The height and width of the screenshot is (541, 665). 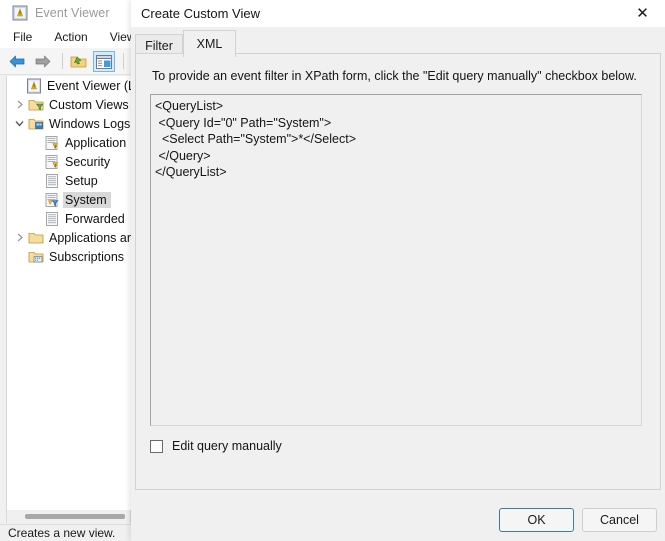 I want to click on dialog-titlebar: Create Custom View ✕, so click(x=398, y=13).